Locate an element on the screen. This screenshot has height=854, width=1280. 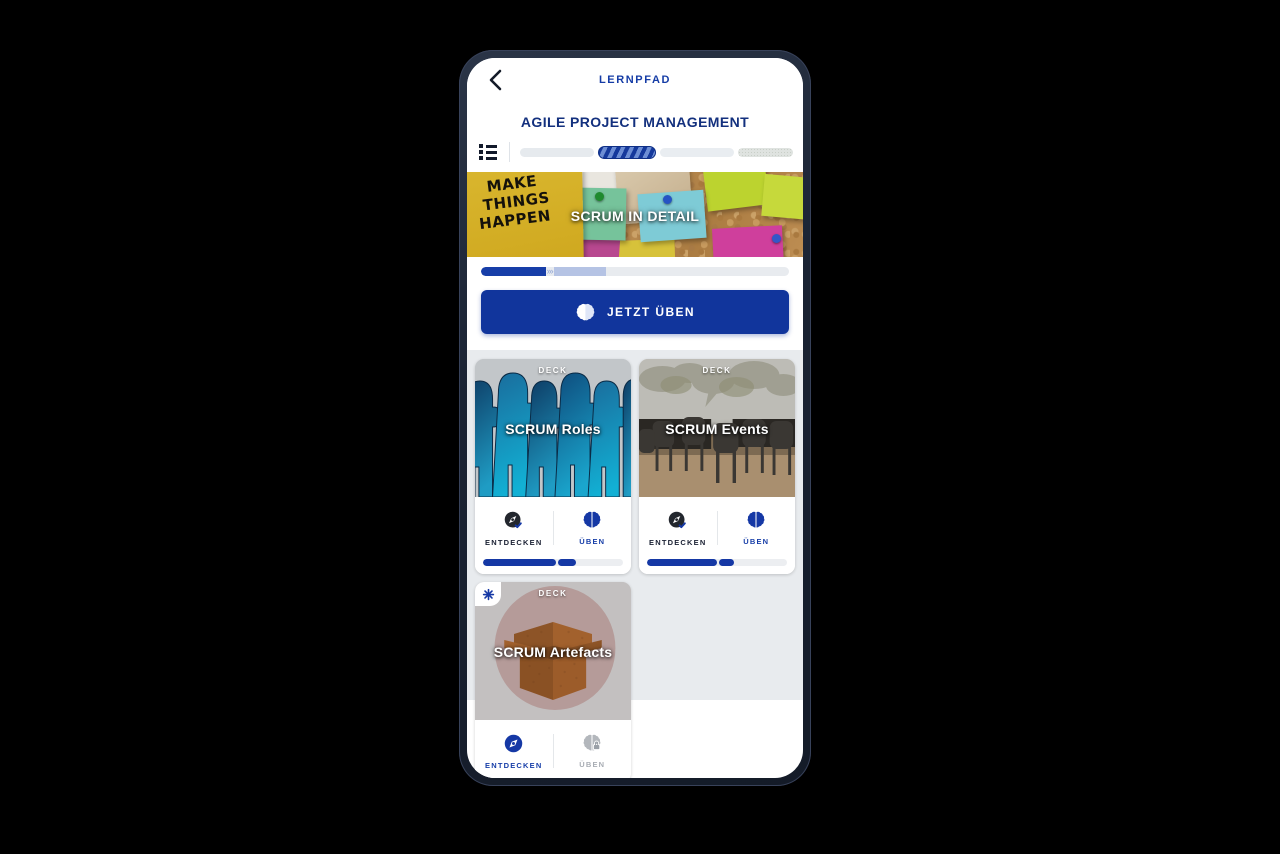
back-button is located at coordinates (495, 80).